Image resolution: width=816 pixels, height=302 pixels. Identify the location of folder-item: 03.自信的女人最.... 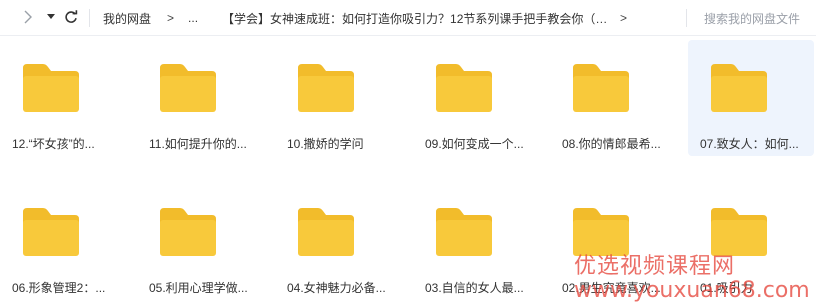
(476, 242).